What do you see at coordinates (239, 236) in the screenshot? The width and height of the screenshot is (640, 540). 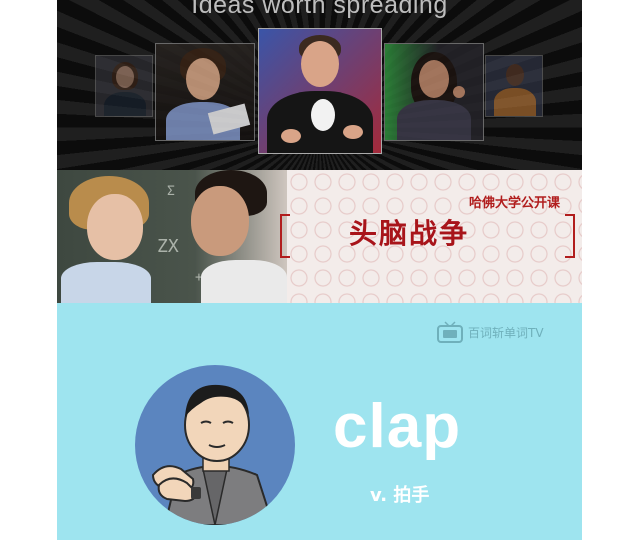 I see `person-right` at bounding box center [239, 236].